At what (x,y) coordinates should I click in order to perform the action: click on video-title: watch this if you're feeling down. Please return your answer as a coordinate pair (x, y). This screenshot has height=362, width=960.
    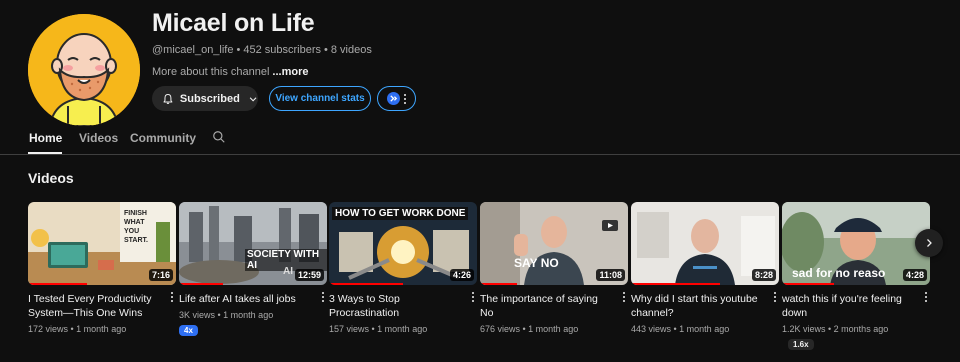
    Looking at the image, I should click on (848, 306).